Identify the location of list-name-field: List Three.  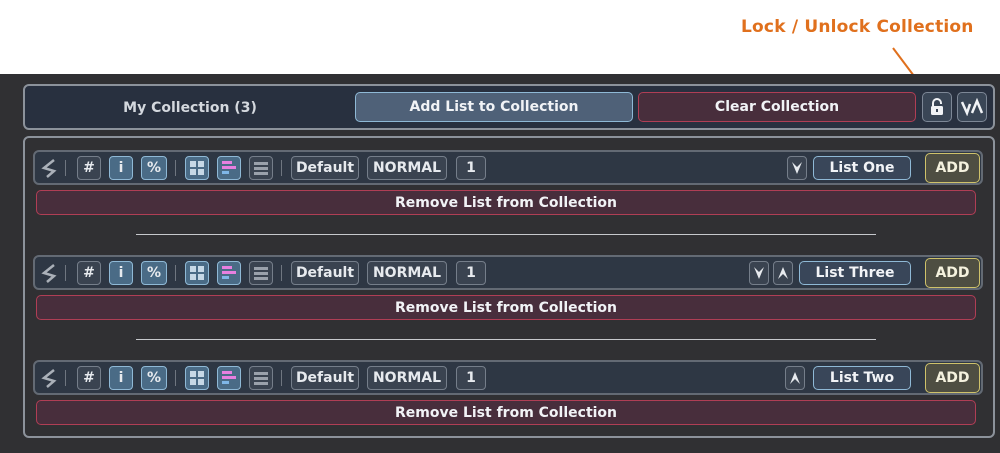
(855, 273).